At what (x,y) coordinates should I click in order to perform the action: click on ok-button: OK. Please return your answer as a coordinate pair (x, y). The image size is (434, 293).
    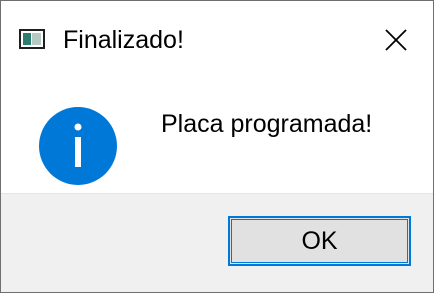
    Looking at the image, I should click on (319, 241).